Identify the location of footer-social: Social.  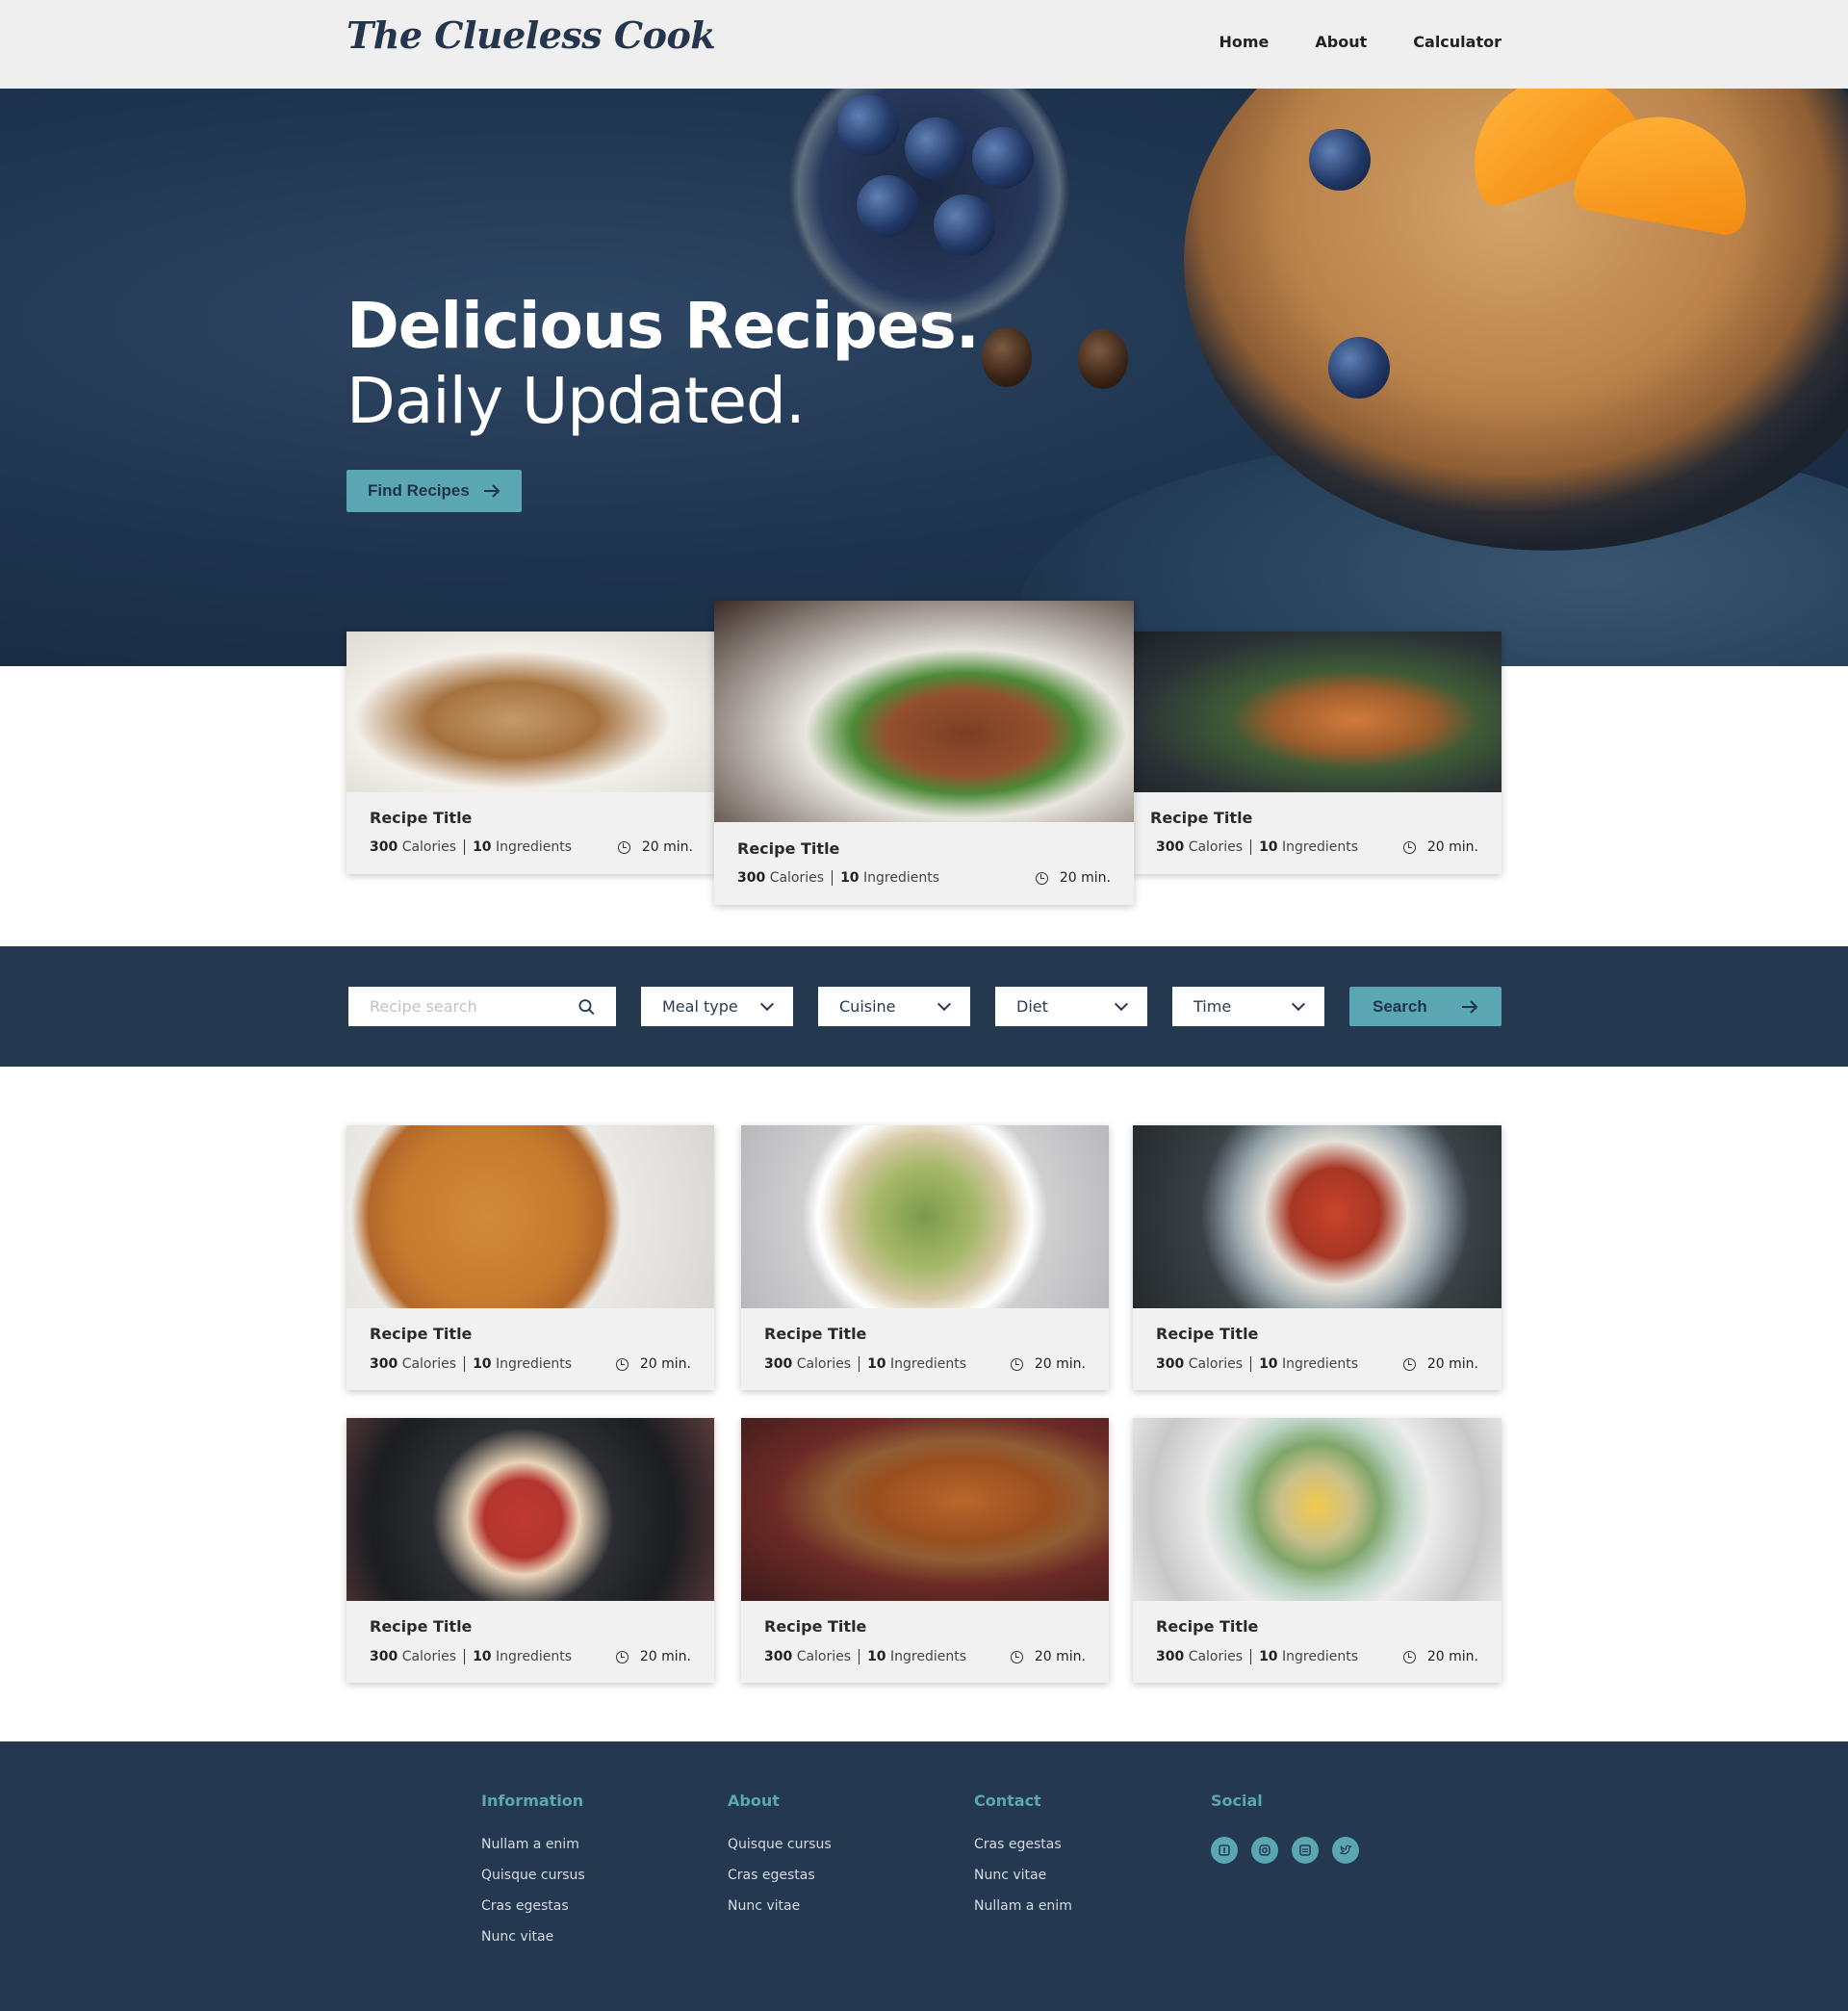
(1285, 1828).